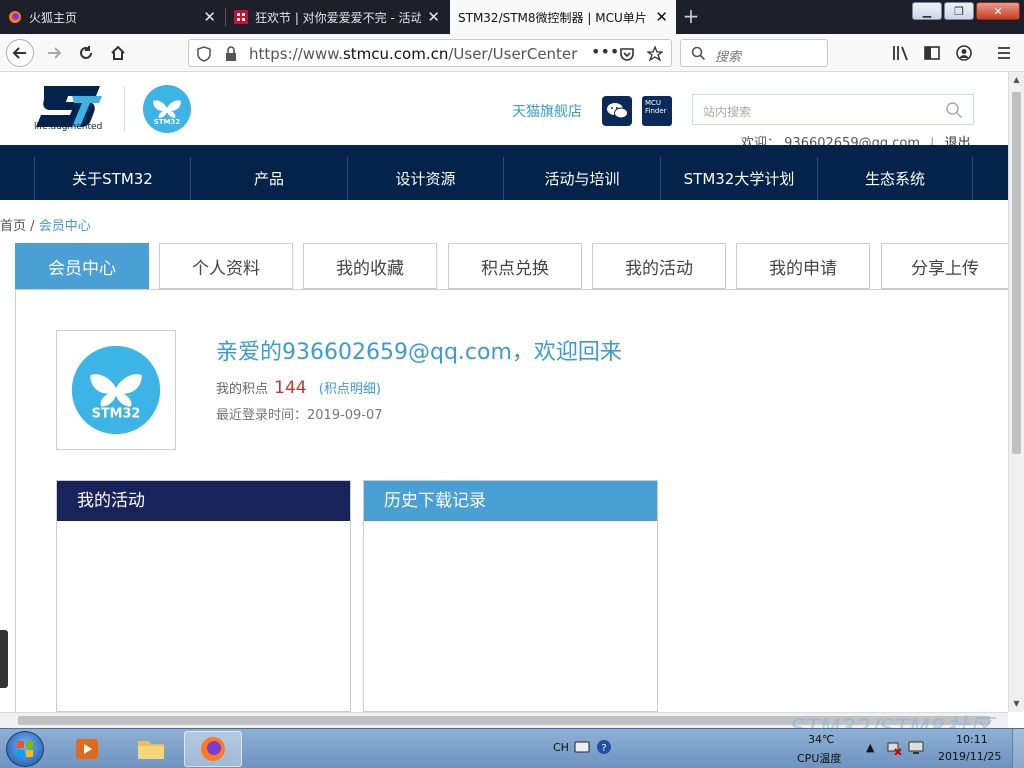  What do you see at coordinates (932, 53) in the screenshot?
I see `sidebar-icon` at bounding box center [932, 53].